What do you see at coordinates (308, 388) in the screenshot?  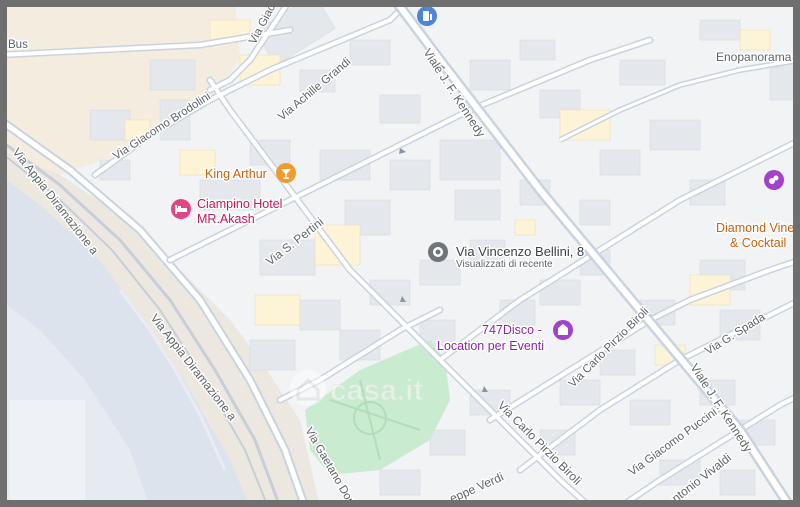 I see `house-icon` at bounding box center [308, 388].